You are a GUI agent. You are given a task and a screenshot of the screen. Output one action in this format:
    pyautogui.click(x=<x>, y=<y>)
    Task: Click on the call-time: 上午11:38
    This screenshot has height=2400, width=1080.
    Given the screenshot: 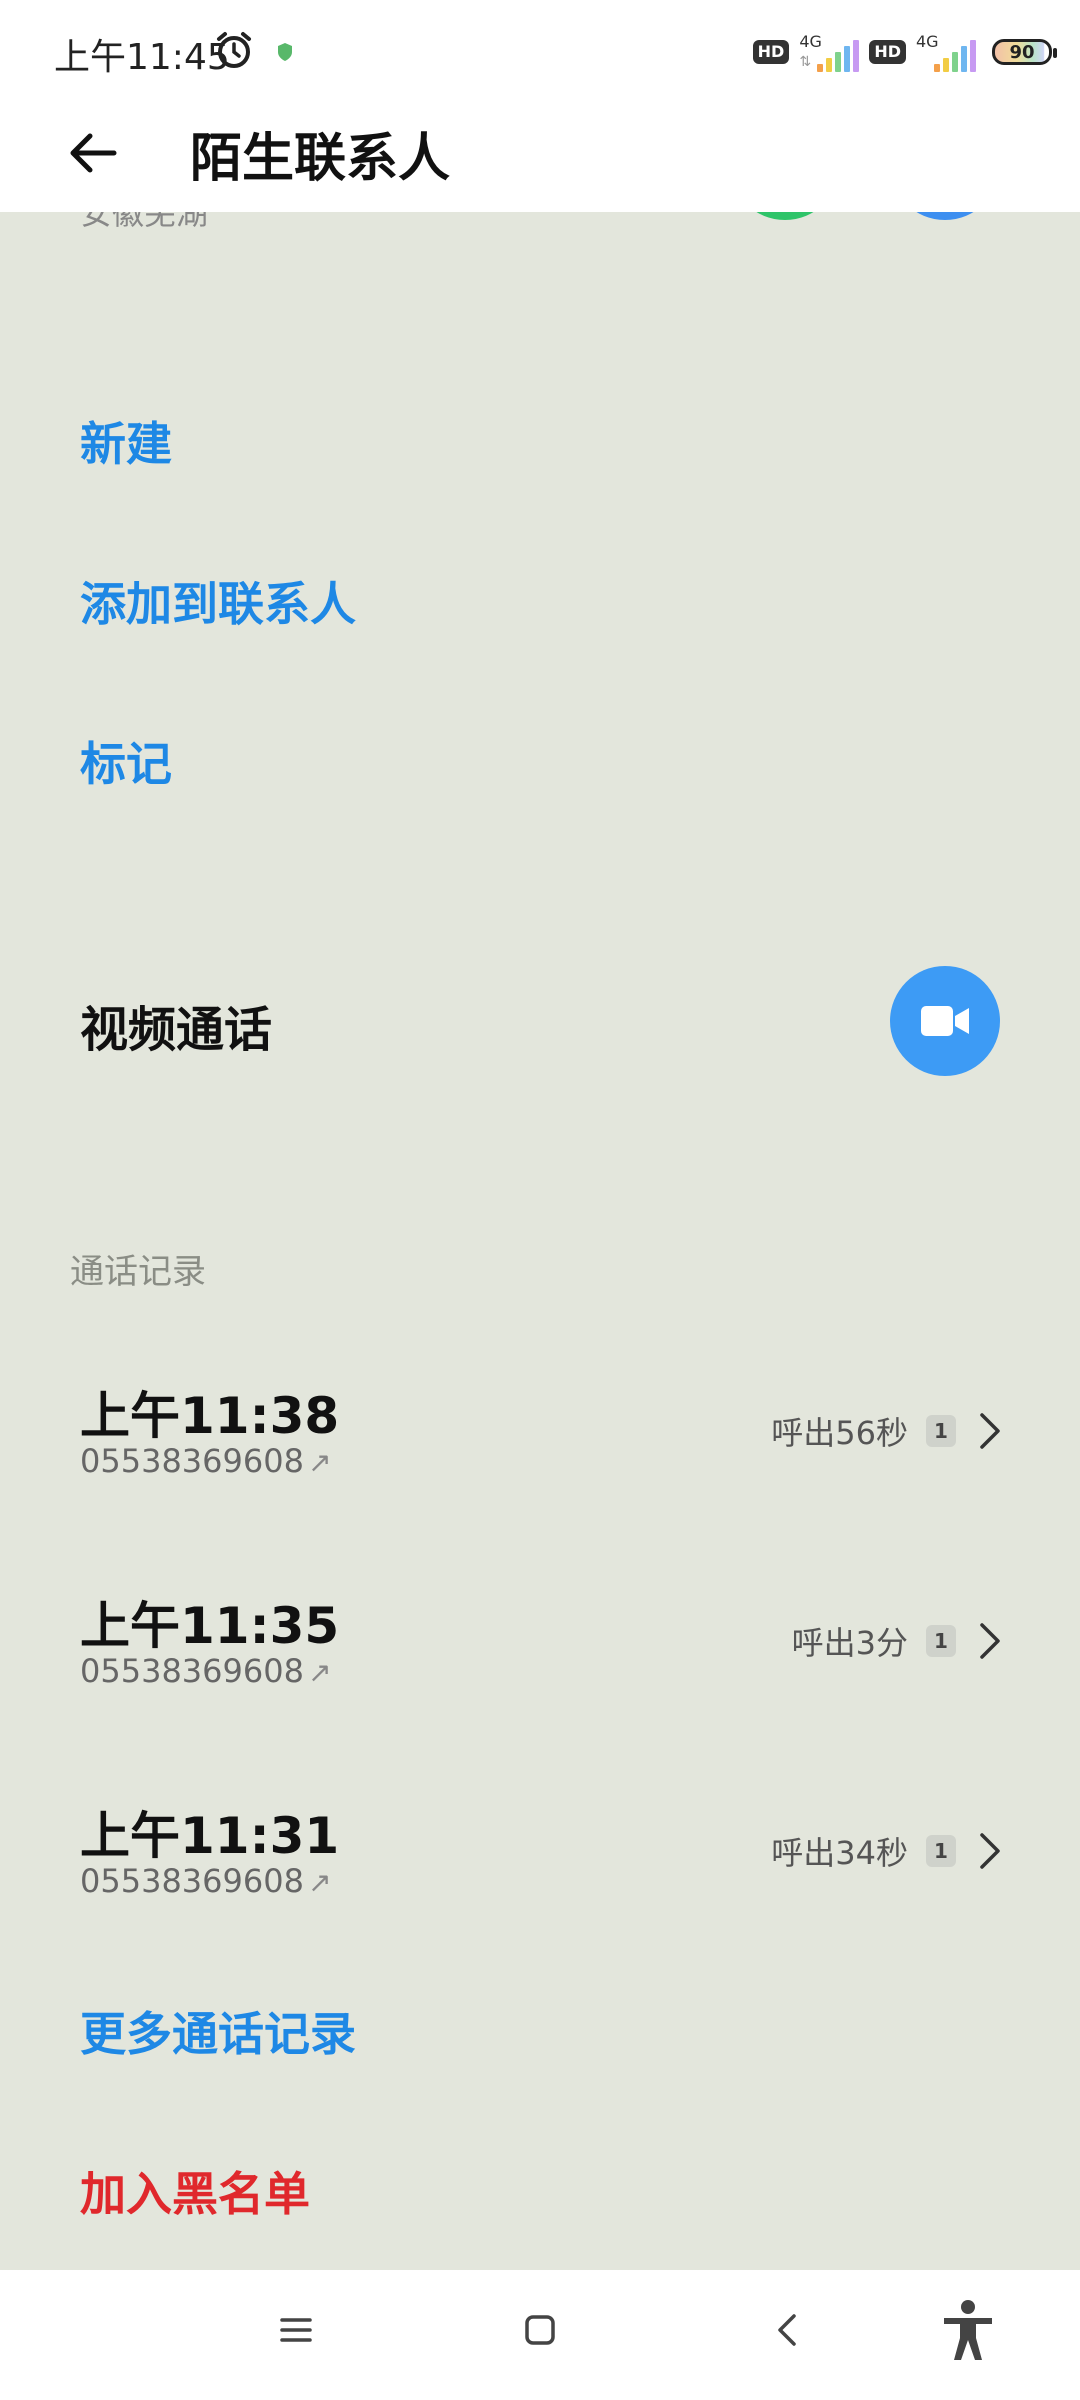 What is the action you would take?
    pyautogui.click(x=210, y=1416)
    